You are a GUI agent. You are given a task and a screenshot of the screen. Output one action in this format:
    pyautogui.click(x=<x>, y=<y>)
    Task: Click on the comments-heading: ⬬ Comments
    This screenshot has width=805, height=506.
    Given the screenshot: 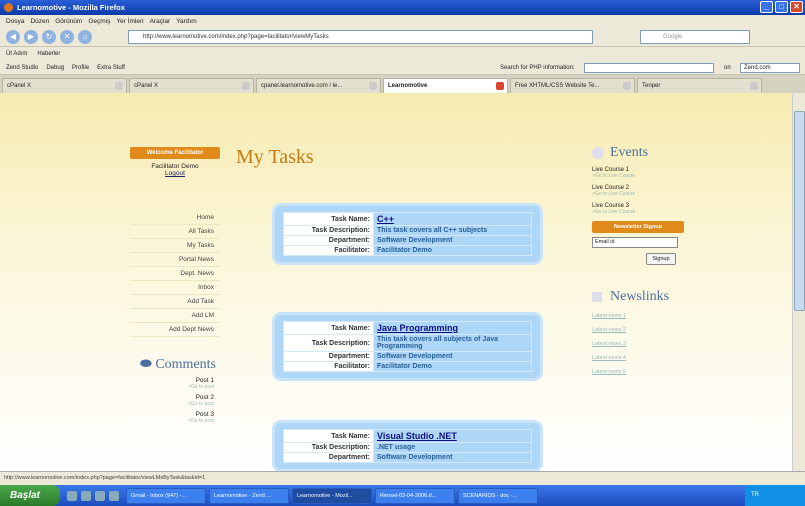 What is the action you would take?
    pyautogui.click(x=177, y=364)
    